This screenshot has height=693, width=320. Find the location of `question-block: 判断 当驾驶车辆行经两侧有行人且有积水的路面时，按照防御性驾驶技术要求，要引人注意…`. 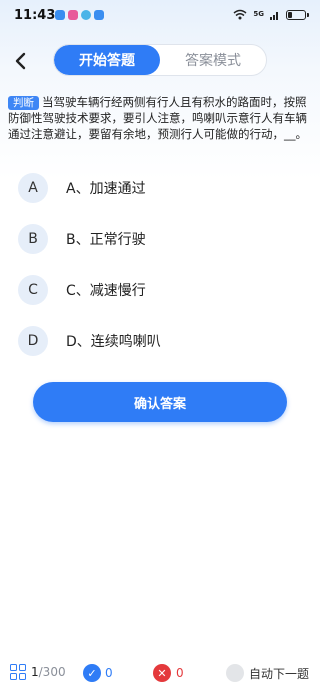

question-block: 判断 当驾驶车辆行经两侧有行人且有积水的路面时，按照防御性驾驶技术要求，要引人注意… is located at coordinates (159, 118).